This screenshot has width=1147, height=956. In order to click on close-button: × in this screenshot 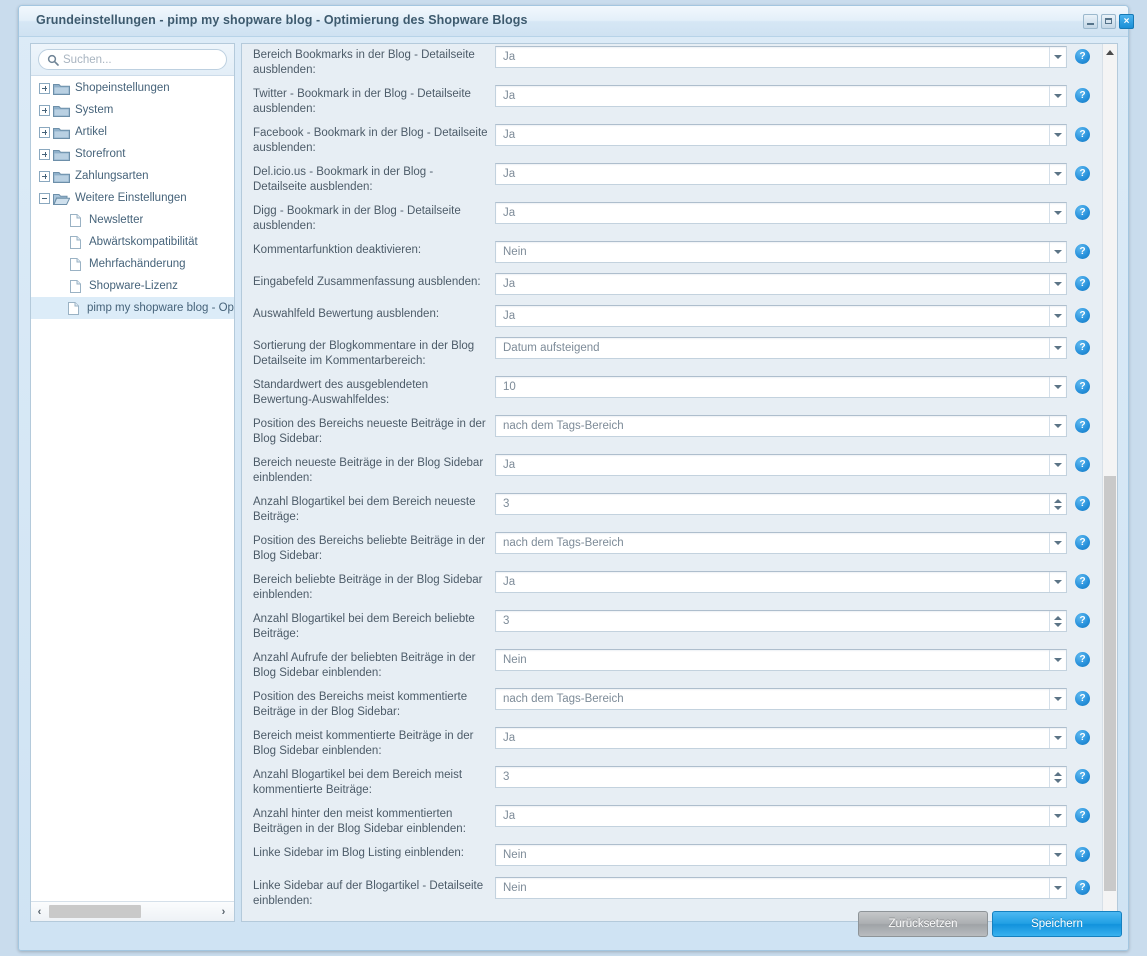, I will do `click(1126, 21)`.